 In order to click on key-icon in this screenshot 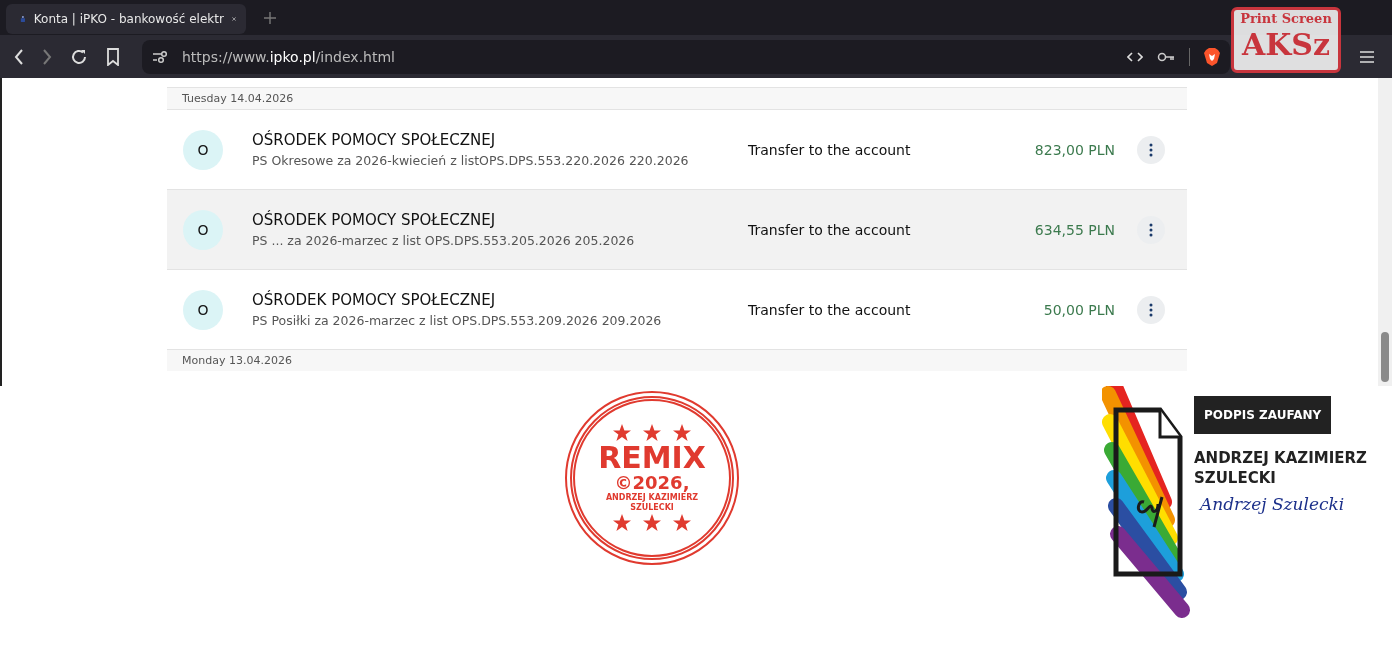, I will do `click(1166, 56)`.